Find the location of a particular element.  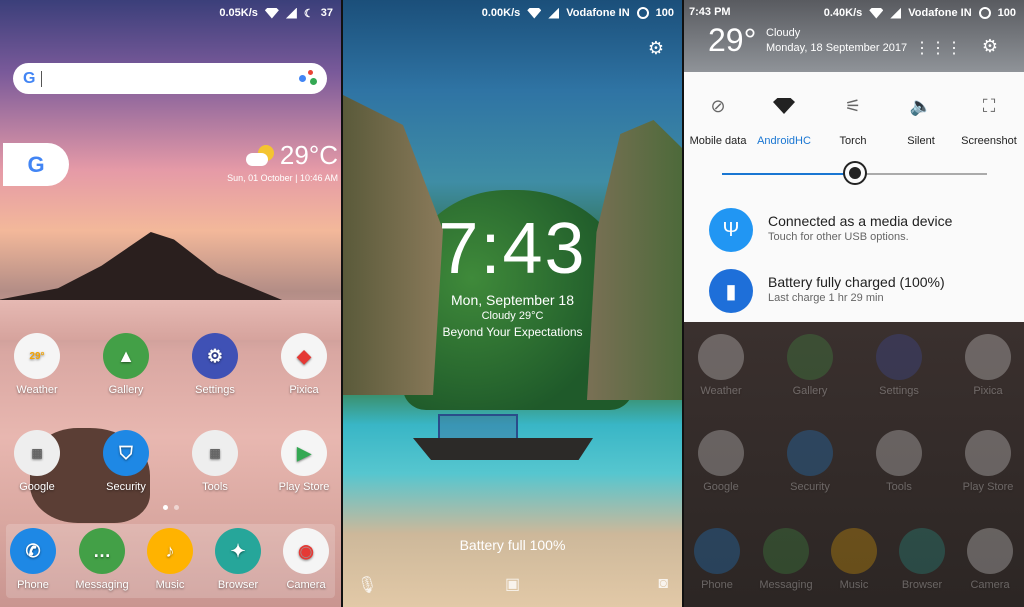

app-pixica: ◆ Pixica is located at coordinates (304, 364).